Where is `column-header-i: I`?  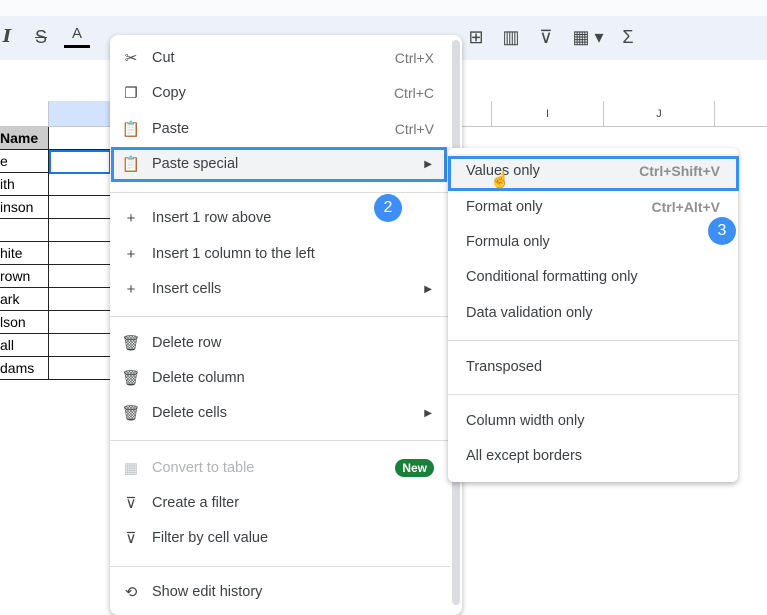 column-header-i: I is located at coordinates (548, 114).